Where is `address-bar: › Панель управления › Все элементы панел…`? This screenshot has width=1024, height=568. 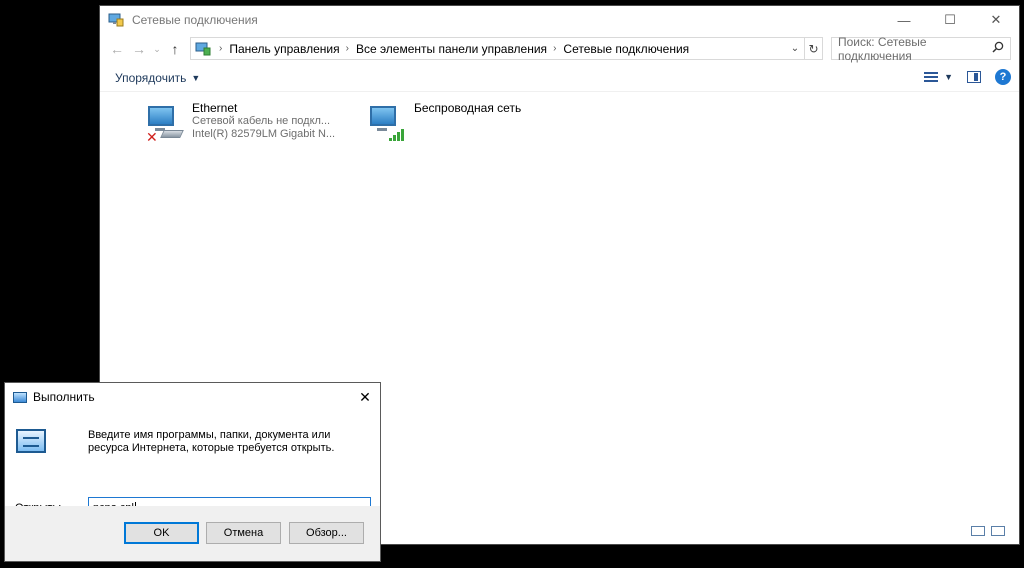
address-bar: › Панель управления › Все элементы панел… is located at coordinates (497, 48).